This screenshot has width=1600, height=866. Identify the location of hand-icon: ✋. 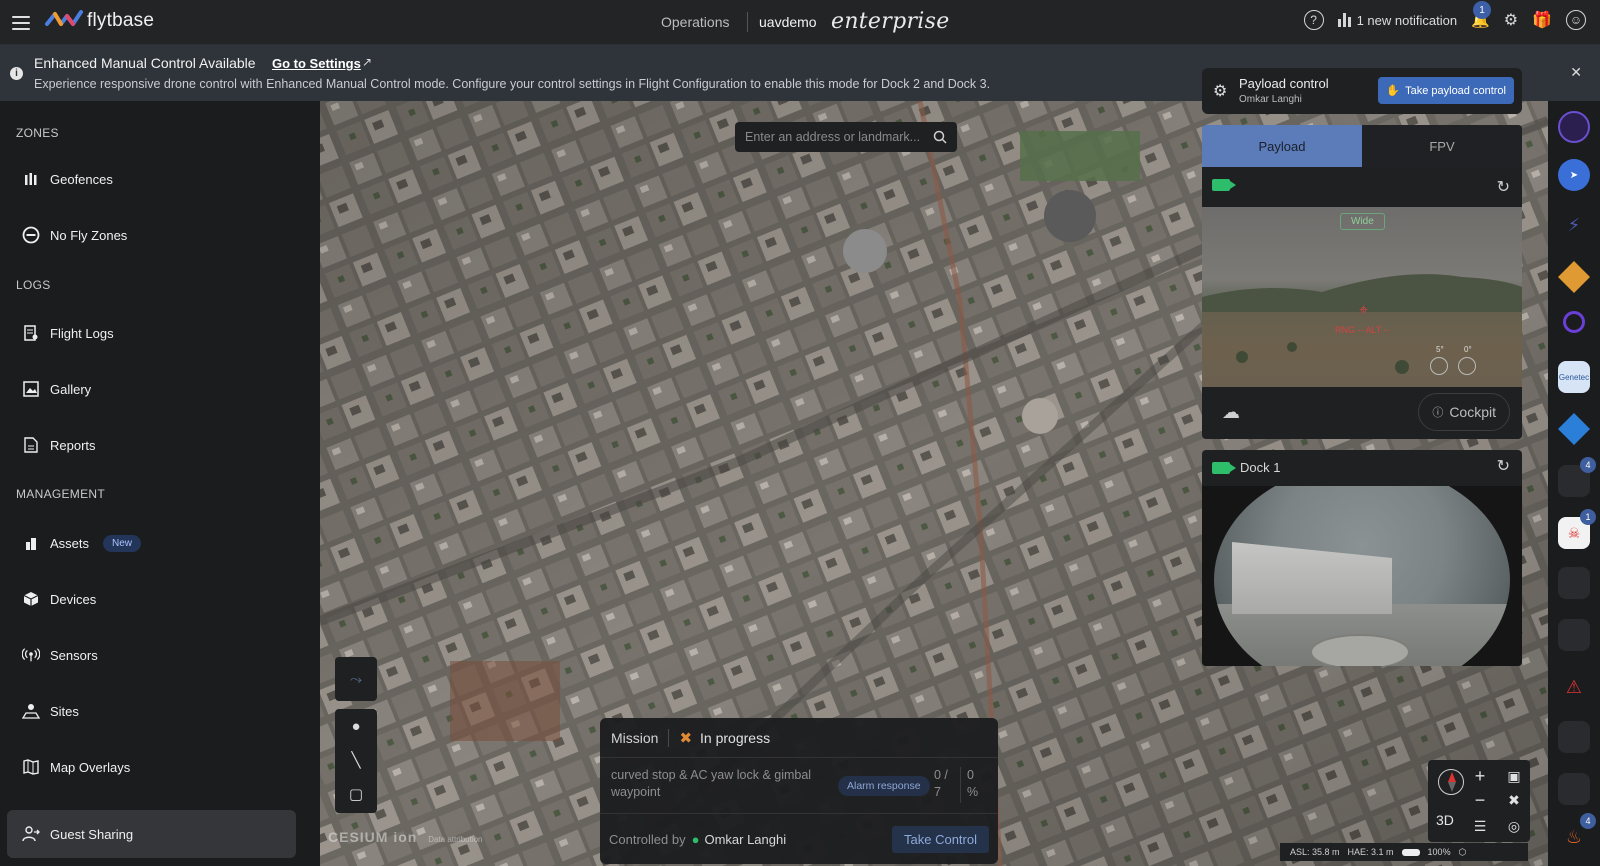
(1393, 91).